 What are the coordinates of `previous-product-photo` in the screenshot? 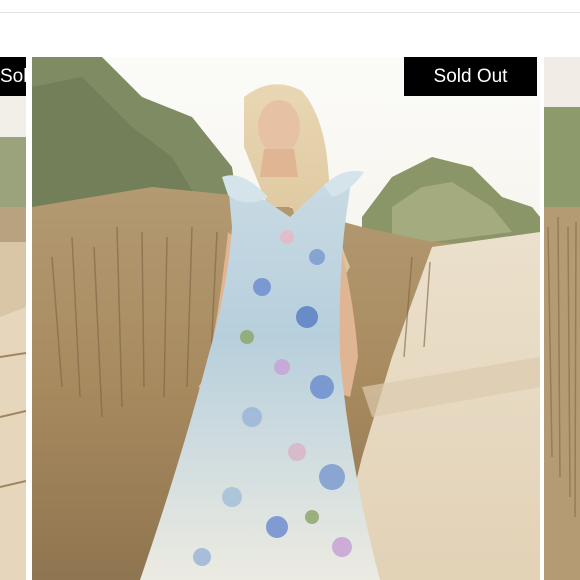 It's located at (13, 318).